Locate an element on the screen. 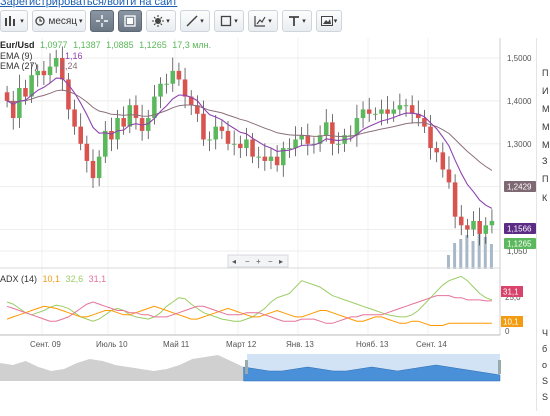 This screenshot has width=550, height=416. side-panel: ПИМММЗПКЧбоSS is located at coordinates (543, 224).